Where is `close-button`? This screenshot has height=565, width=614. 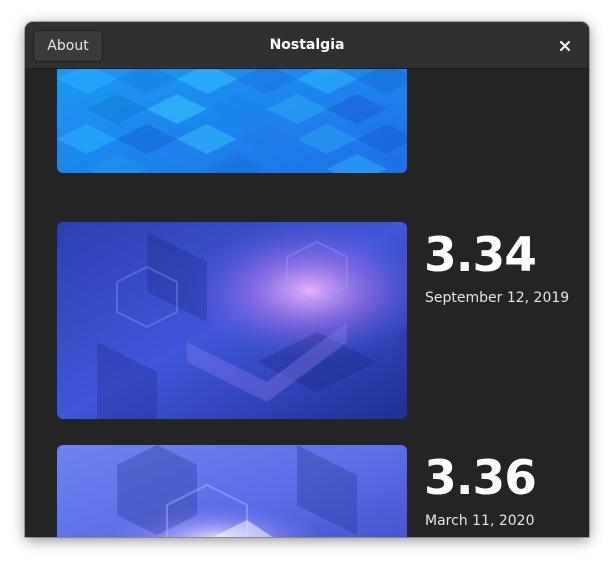 close-button is located at coordinates (565, 46).